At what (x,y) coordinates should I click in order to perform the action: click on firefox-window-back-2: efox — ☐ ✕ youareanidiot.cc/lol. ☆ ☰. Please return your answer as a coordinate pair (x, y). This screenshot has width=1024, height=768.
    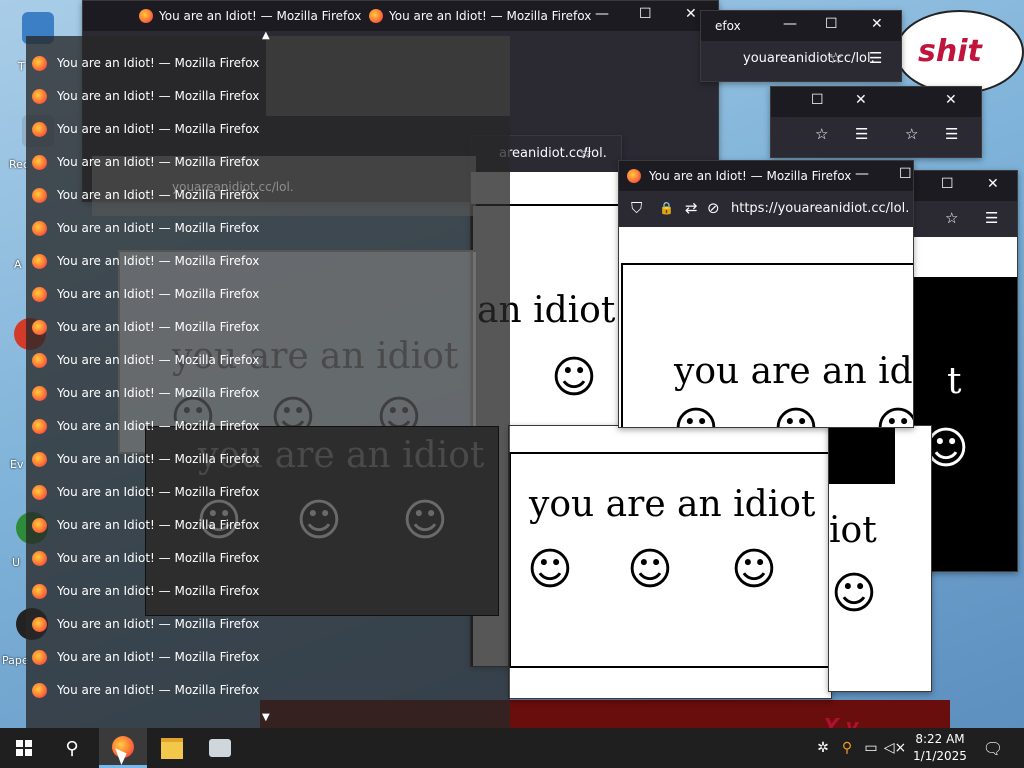
    Looking at the image, I should click on (801, 46).